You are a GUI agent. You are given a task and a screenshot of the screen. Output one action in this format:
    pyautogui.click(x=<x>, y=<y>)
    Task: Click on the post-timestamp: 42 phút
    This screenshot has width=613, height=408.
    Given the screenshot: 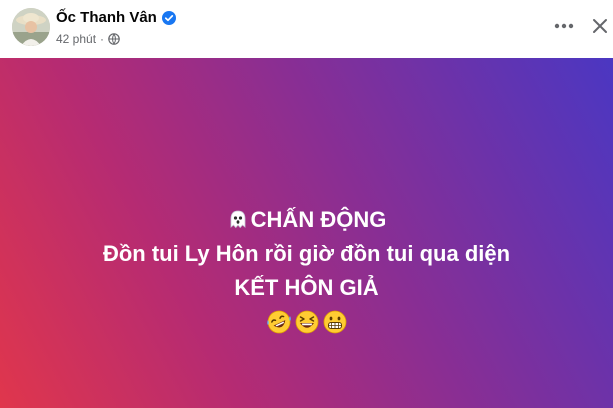 What is the action you would take?
    pyautogui.click(x=76, y=39)
    